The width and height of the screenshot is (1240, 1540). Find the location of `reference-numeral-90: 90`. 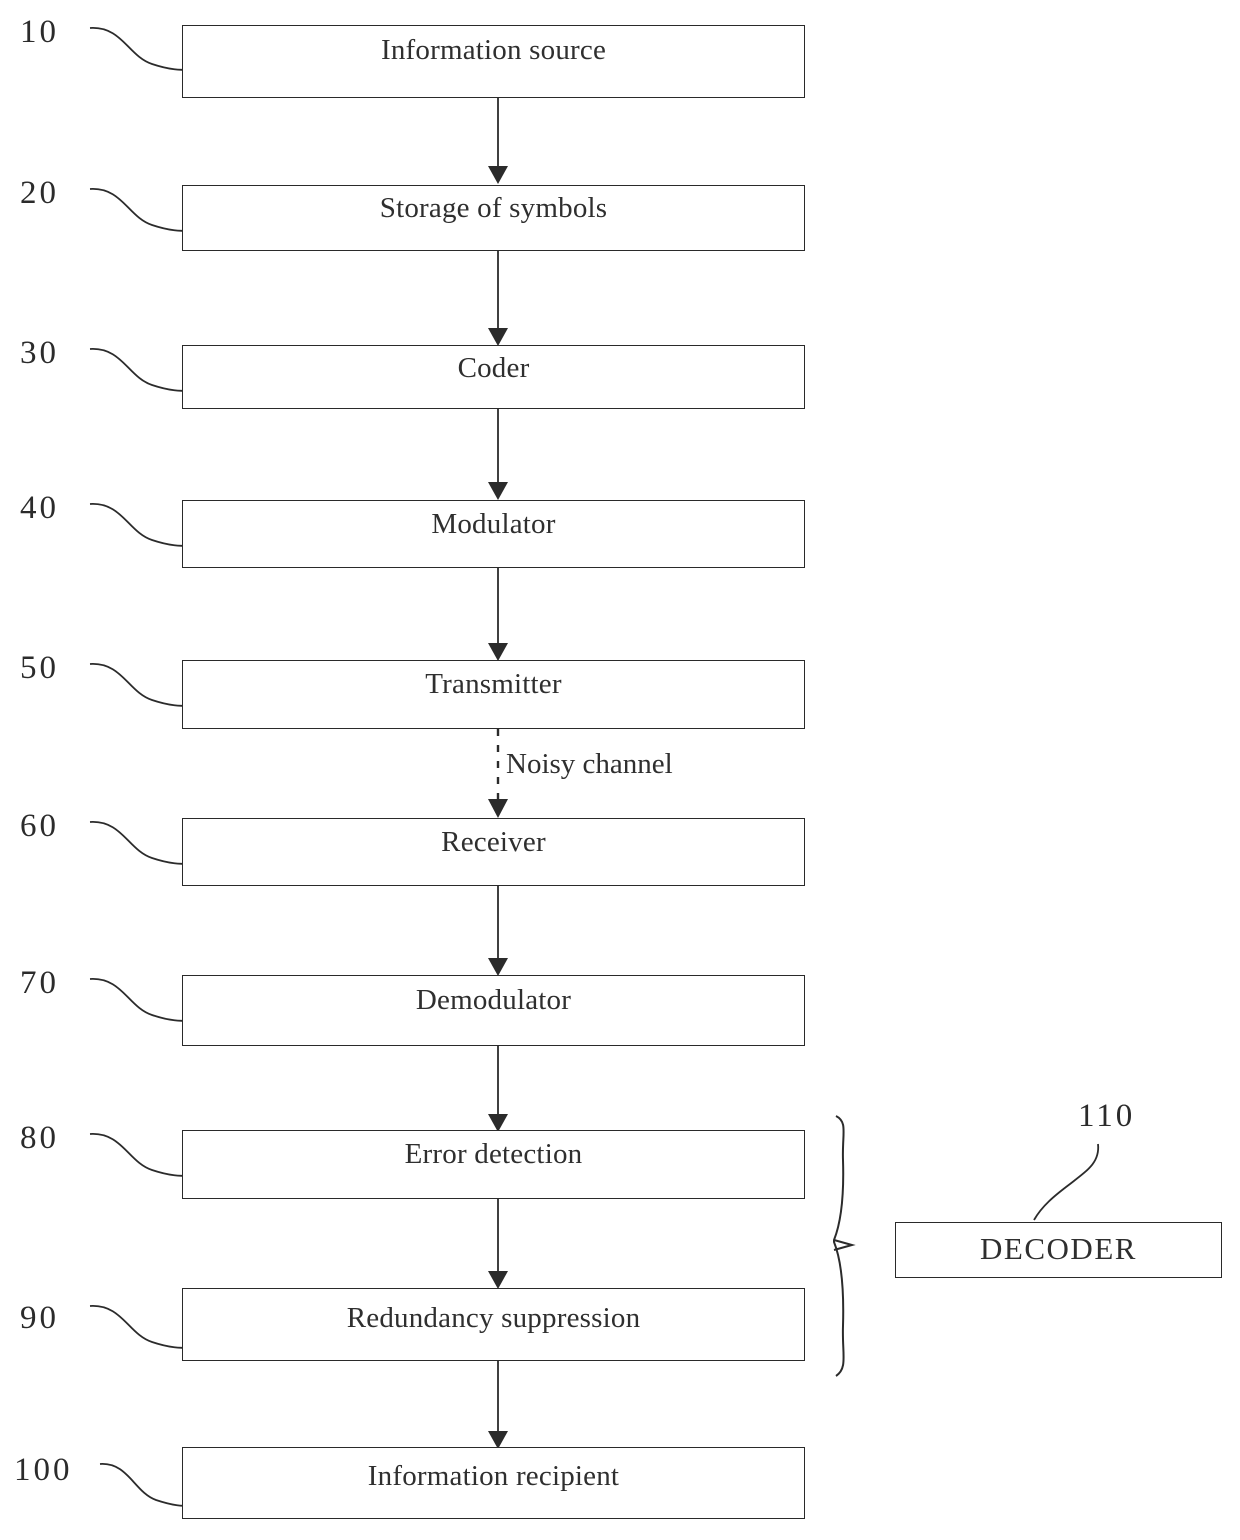

reference-numeral-90: 90 is located at coordinates (39, 1318).